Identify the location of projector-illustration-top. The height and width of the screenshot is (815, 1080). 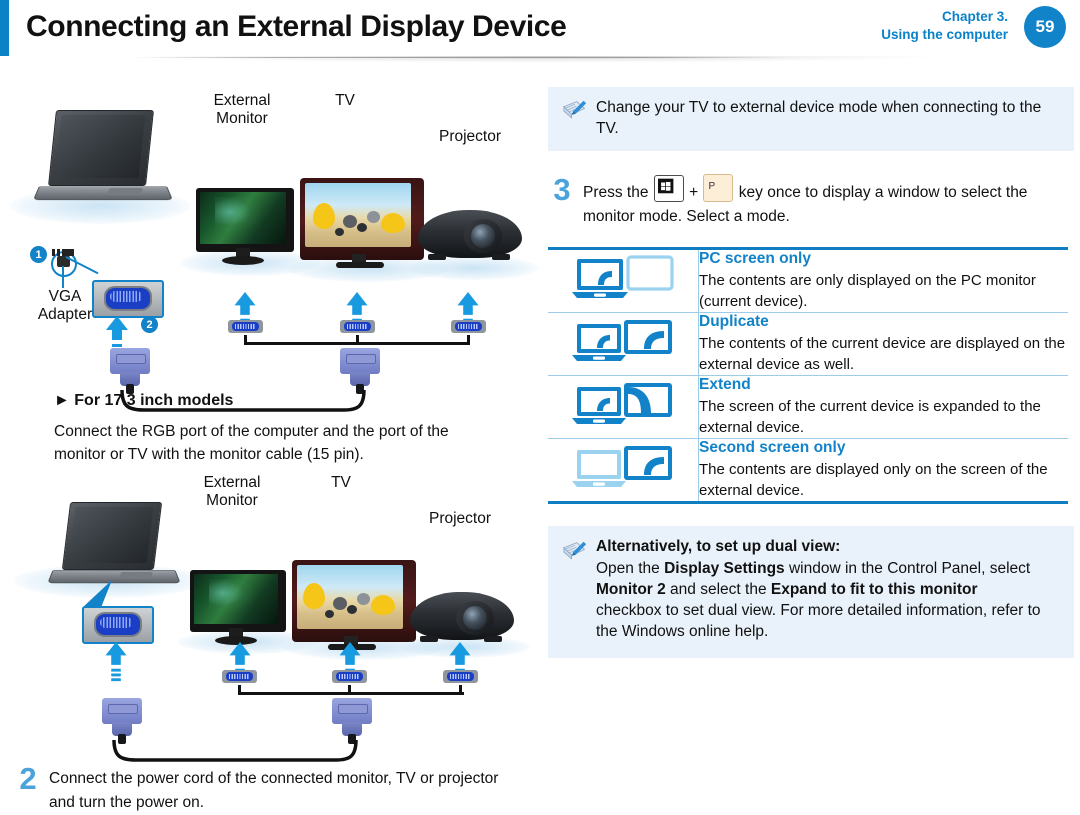
(473, 240).